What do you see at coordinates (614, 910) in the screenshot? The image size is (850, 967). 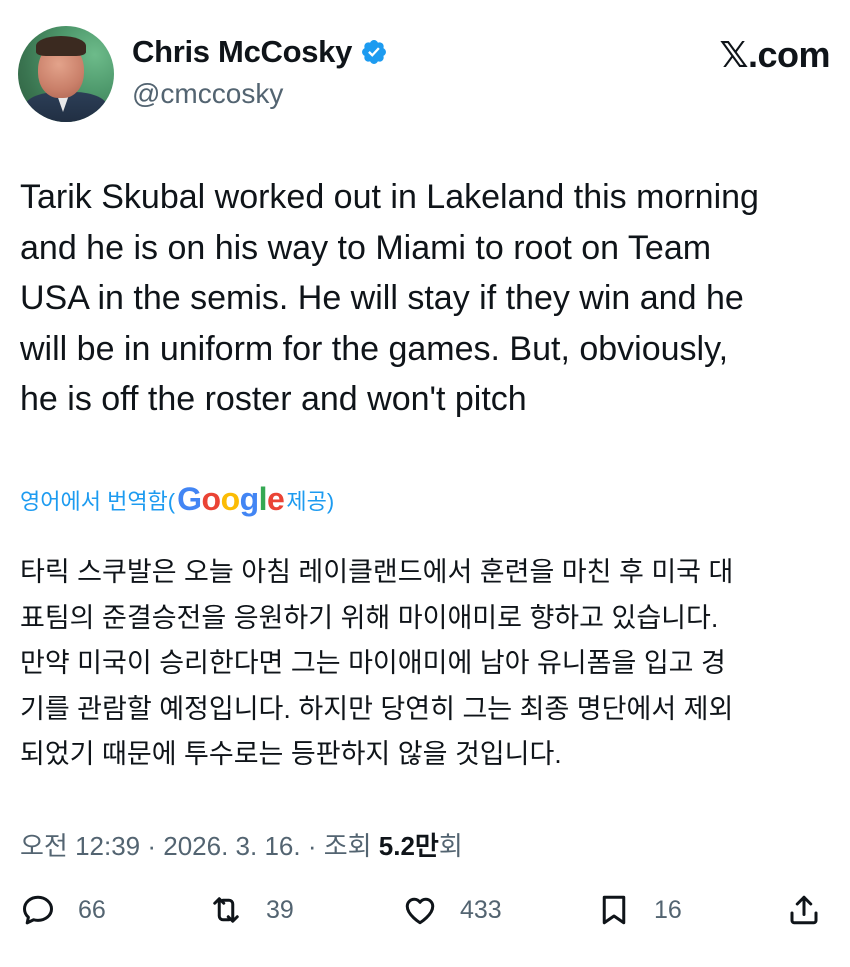 I see `bookmark-icon` at bounding box center [614, 910].